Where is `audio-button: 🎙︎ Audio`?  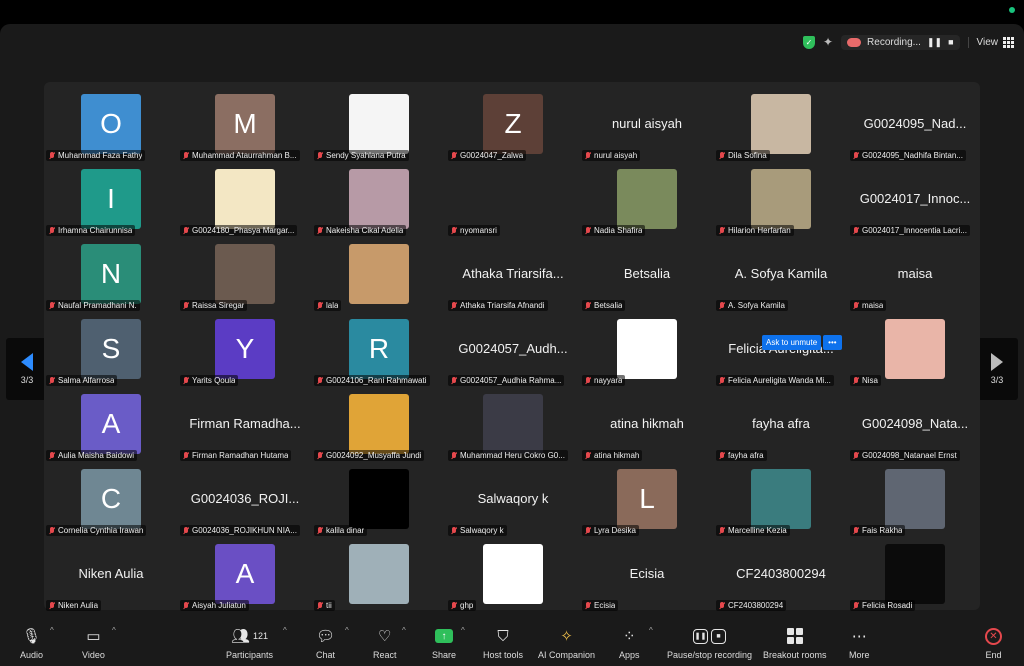 audio-button: 🎙︎ Audio is located at coordinates (31, 643).